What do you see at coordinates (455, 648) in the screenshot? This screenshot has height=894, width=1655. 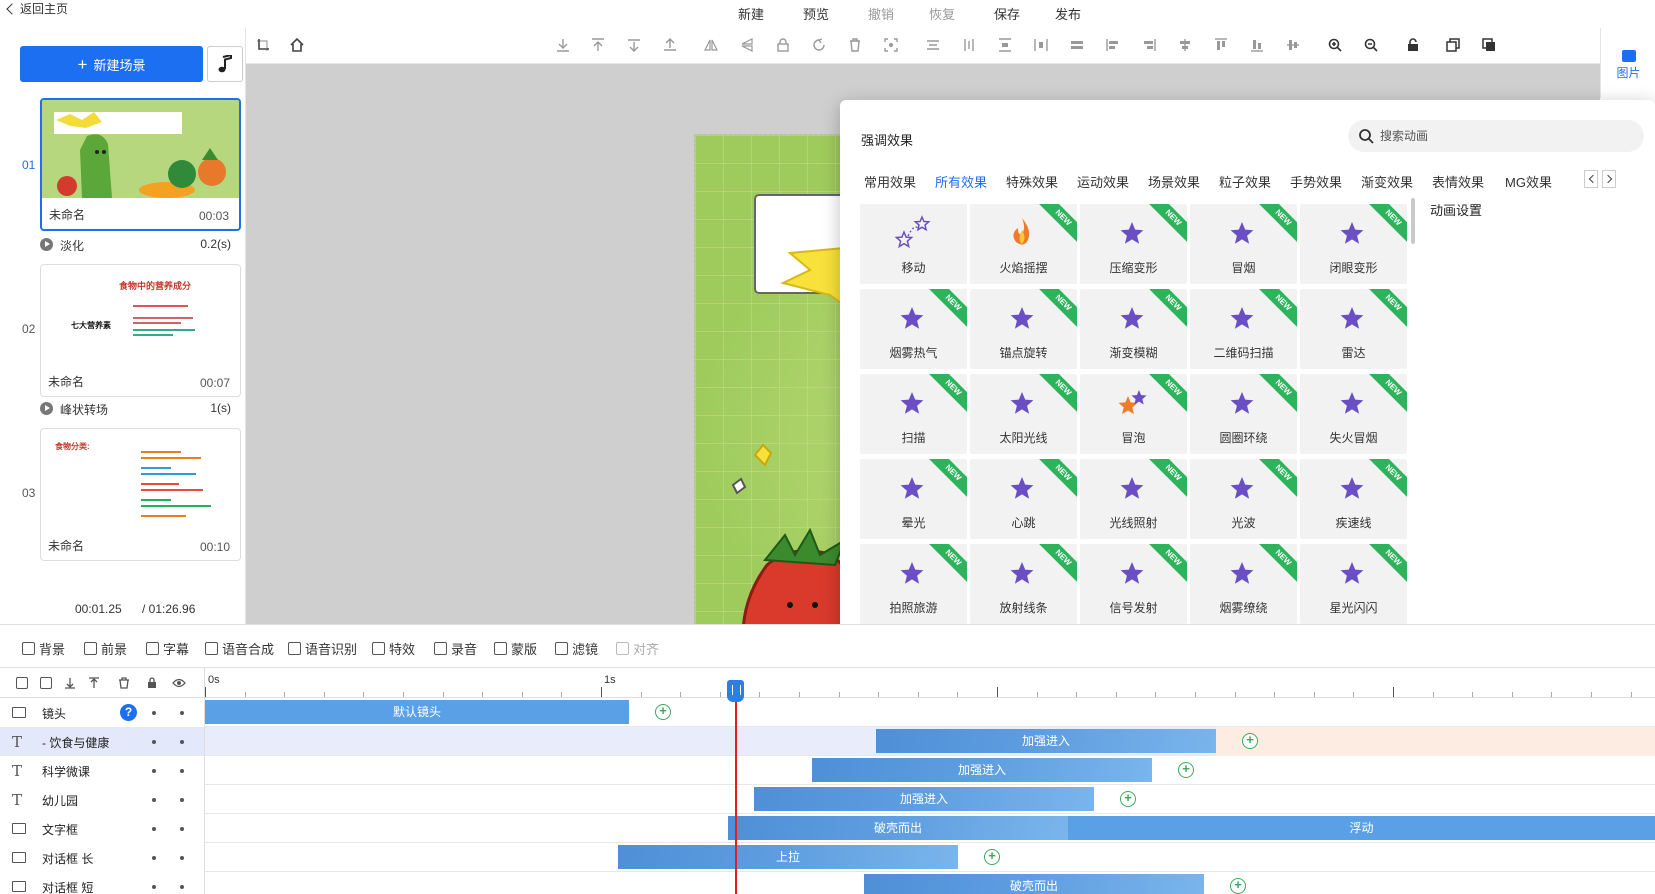 I see `record-button: 录音` at bounding box center [455, 648].